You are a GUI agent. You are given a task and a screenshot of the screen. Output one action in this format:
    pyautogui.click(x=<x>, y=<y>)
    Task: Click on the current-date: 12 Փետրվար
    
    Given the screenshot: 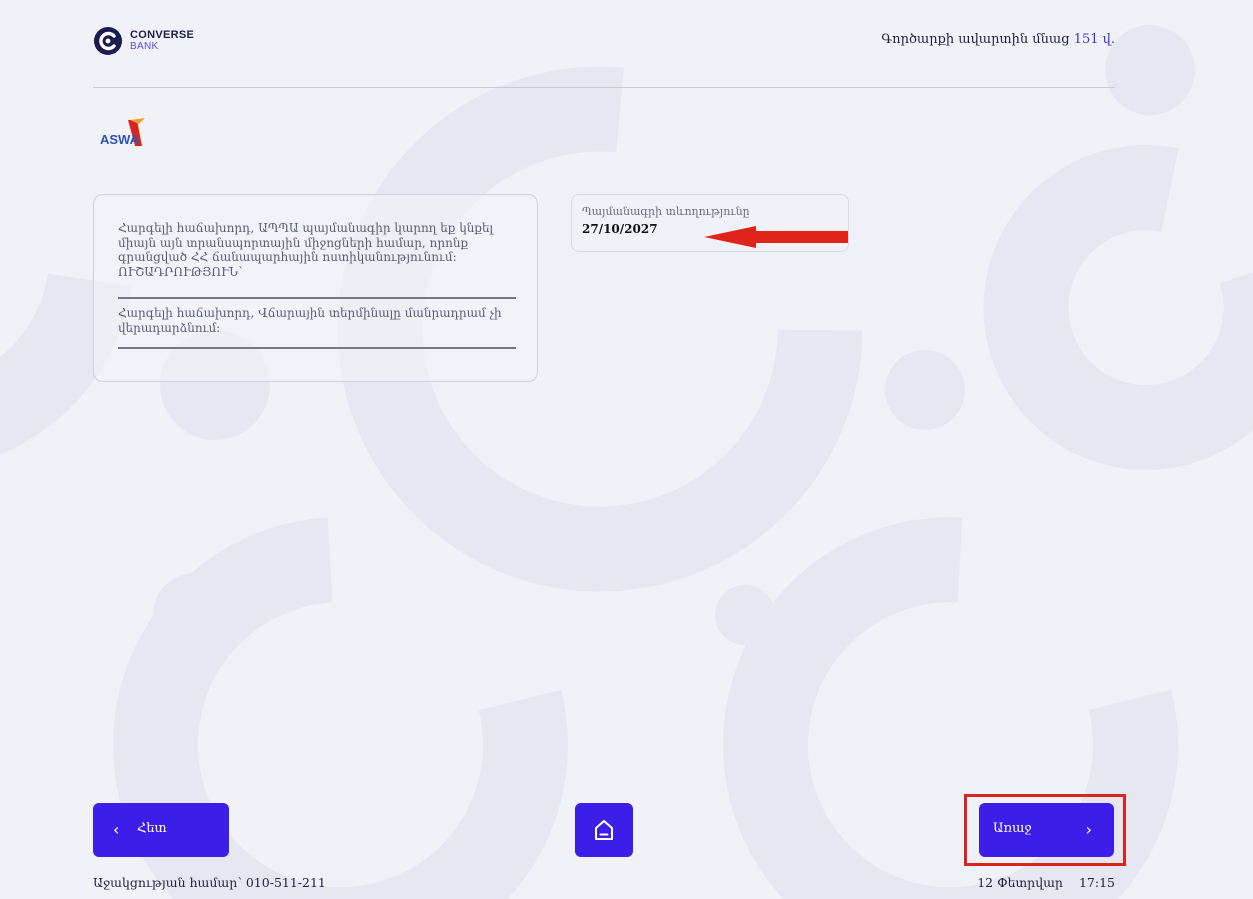 What is the action you would take?
    pyautogui.click(x=1020, y=882)
    